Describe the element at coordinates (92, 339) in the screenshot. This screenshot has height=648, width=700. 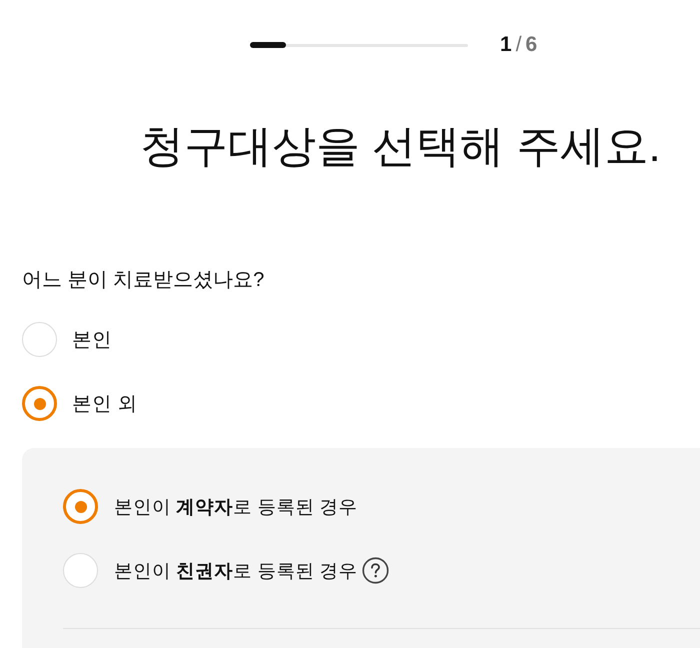
I see `option-label: 본인` at that location.